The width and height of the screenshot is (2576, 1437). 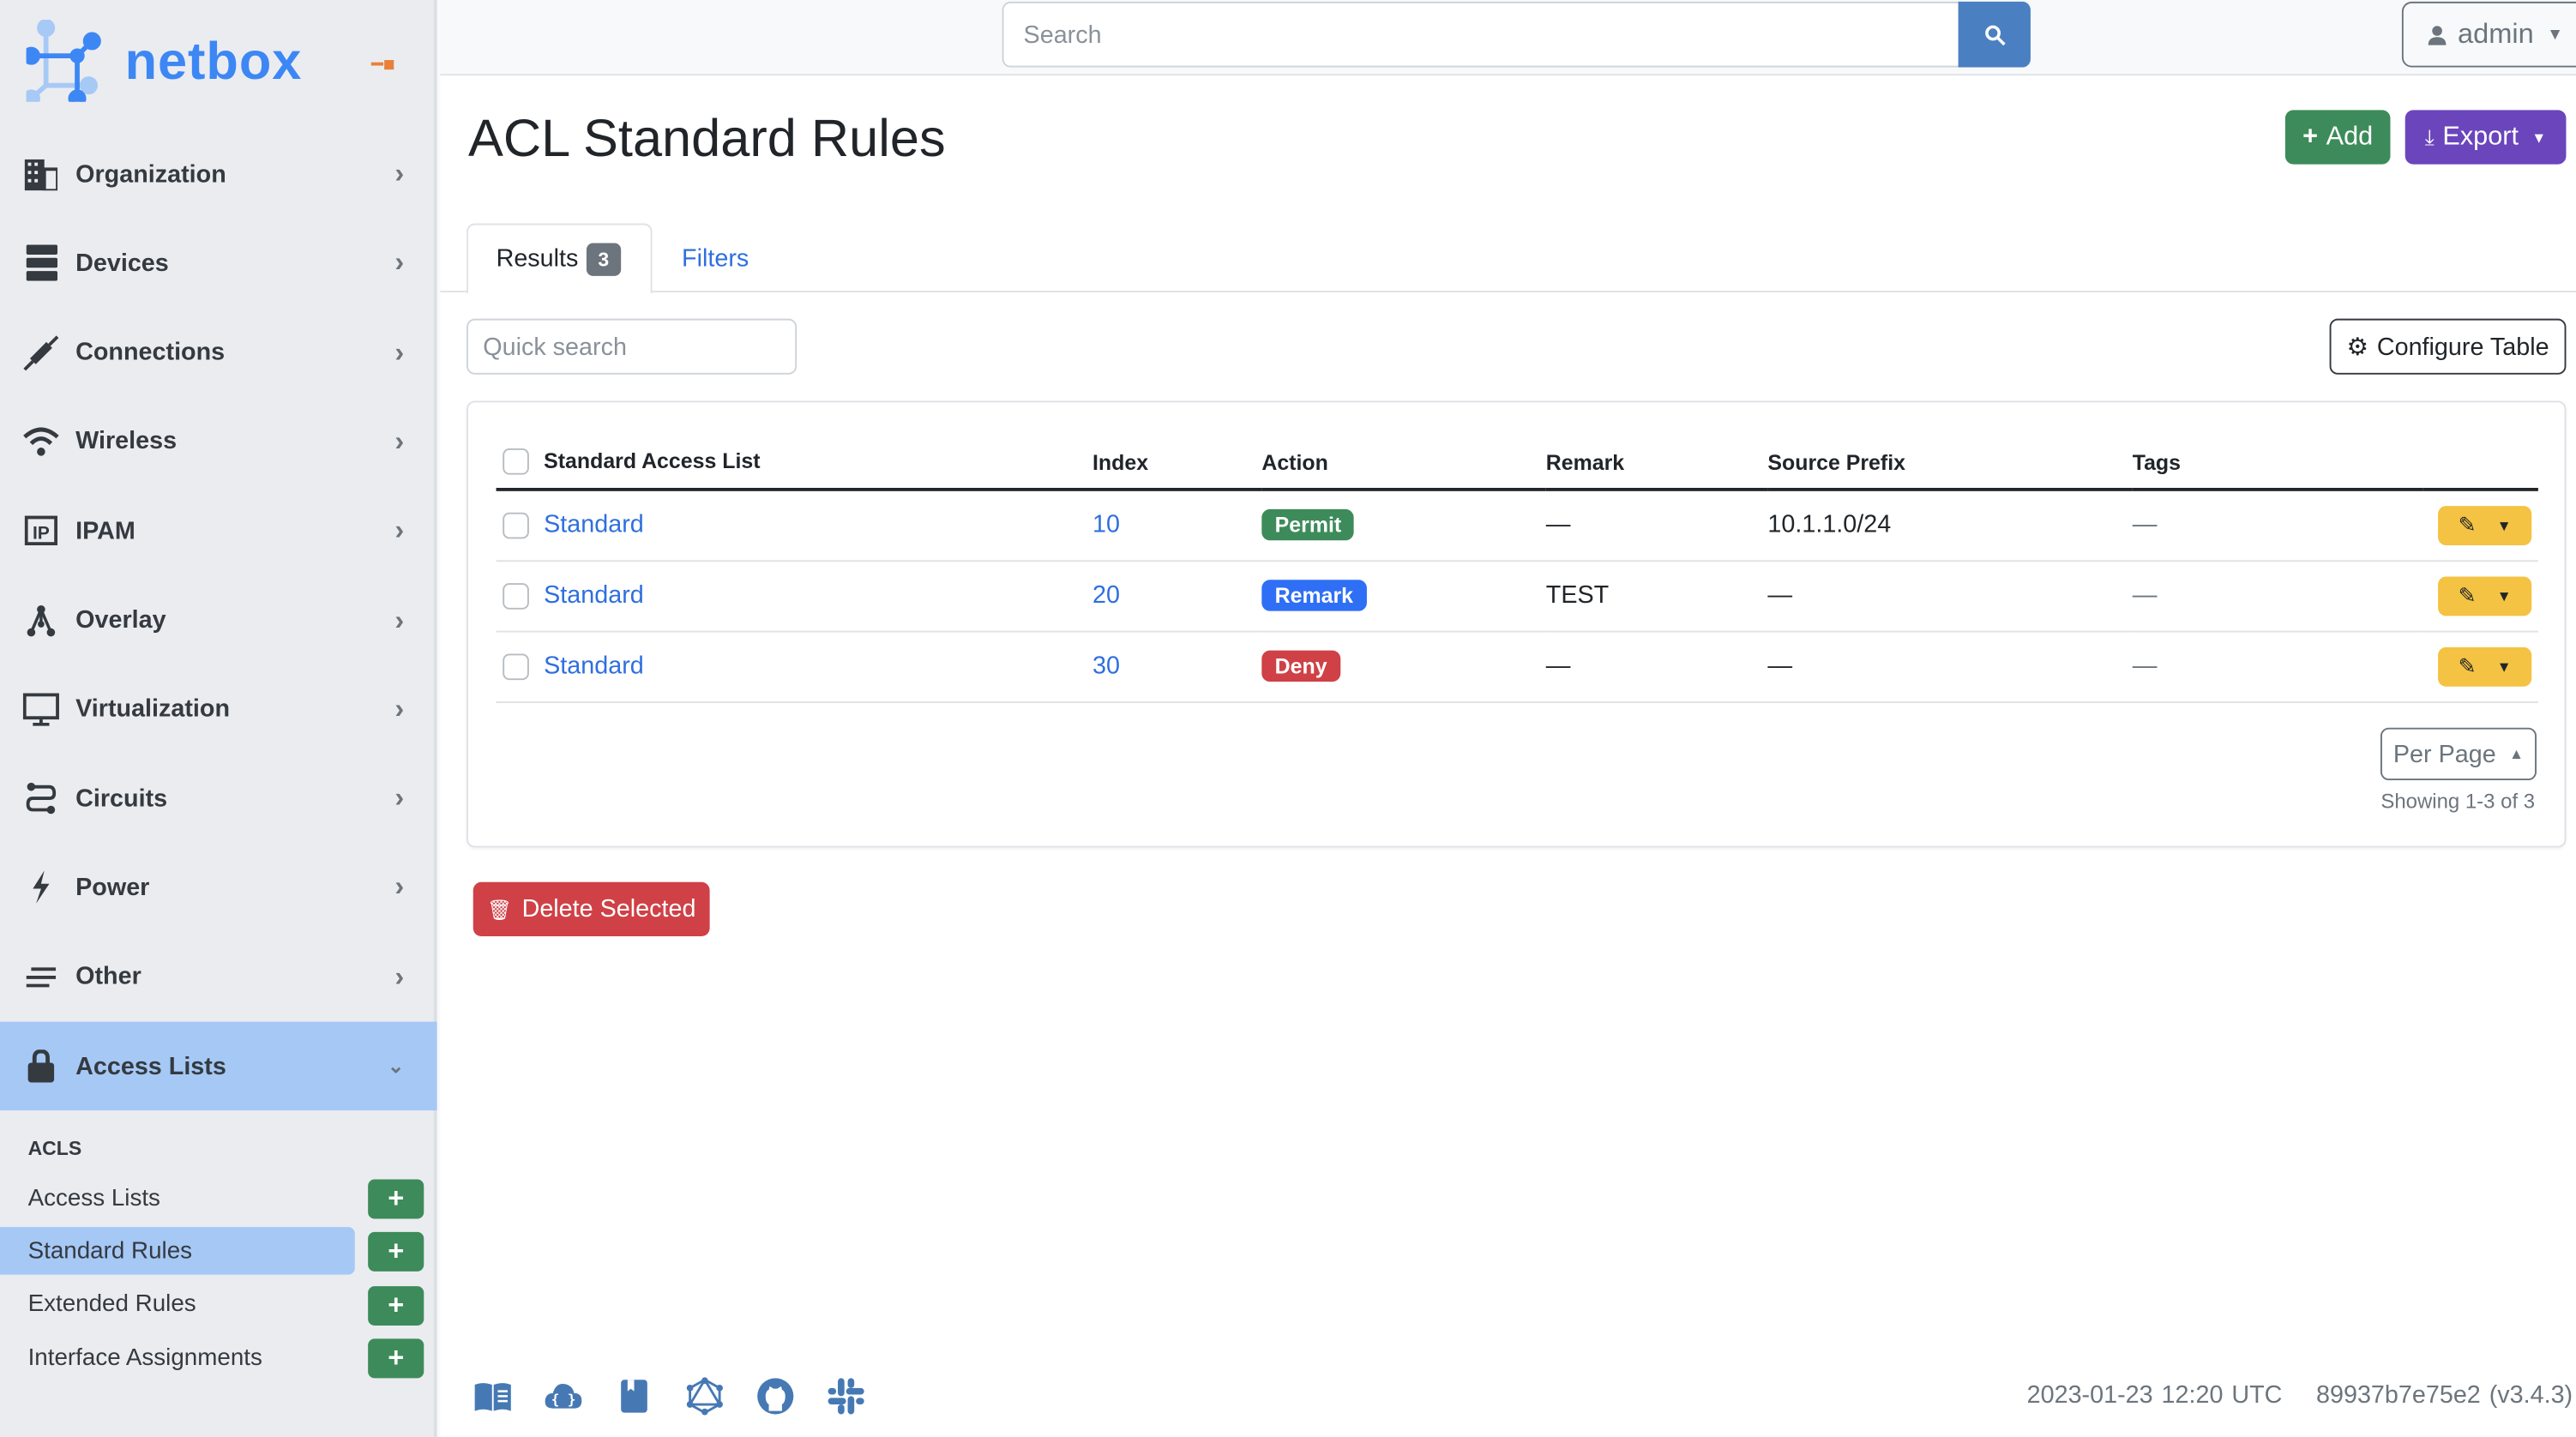 What do you see at coordinates (559, 258) in the screenshot?
I see `tab-results: Results 3` at bounding box center [559, 258].